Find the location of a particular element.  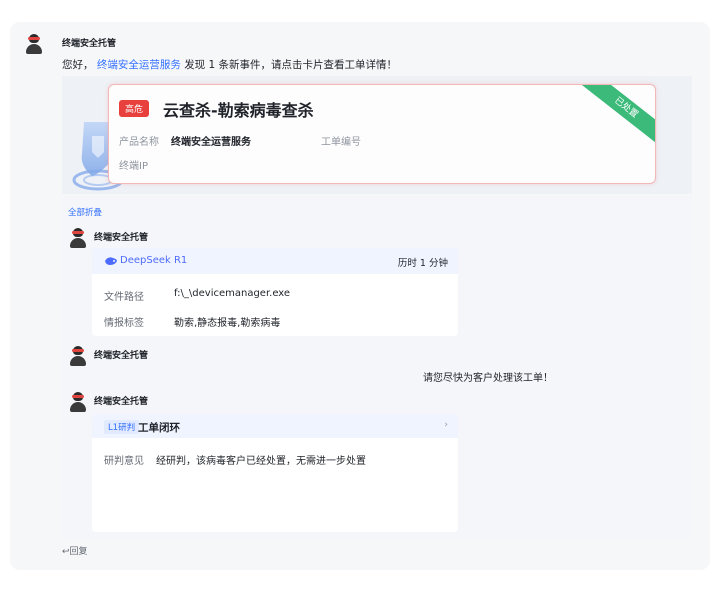

reminder-message: 请您尽快为客户处理该工单！ is located at coordinates (488, 378).